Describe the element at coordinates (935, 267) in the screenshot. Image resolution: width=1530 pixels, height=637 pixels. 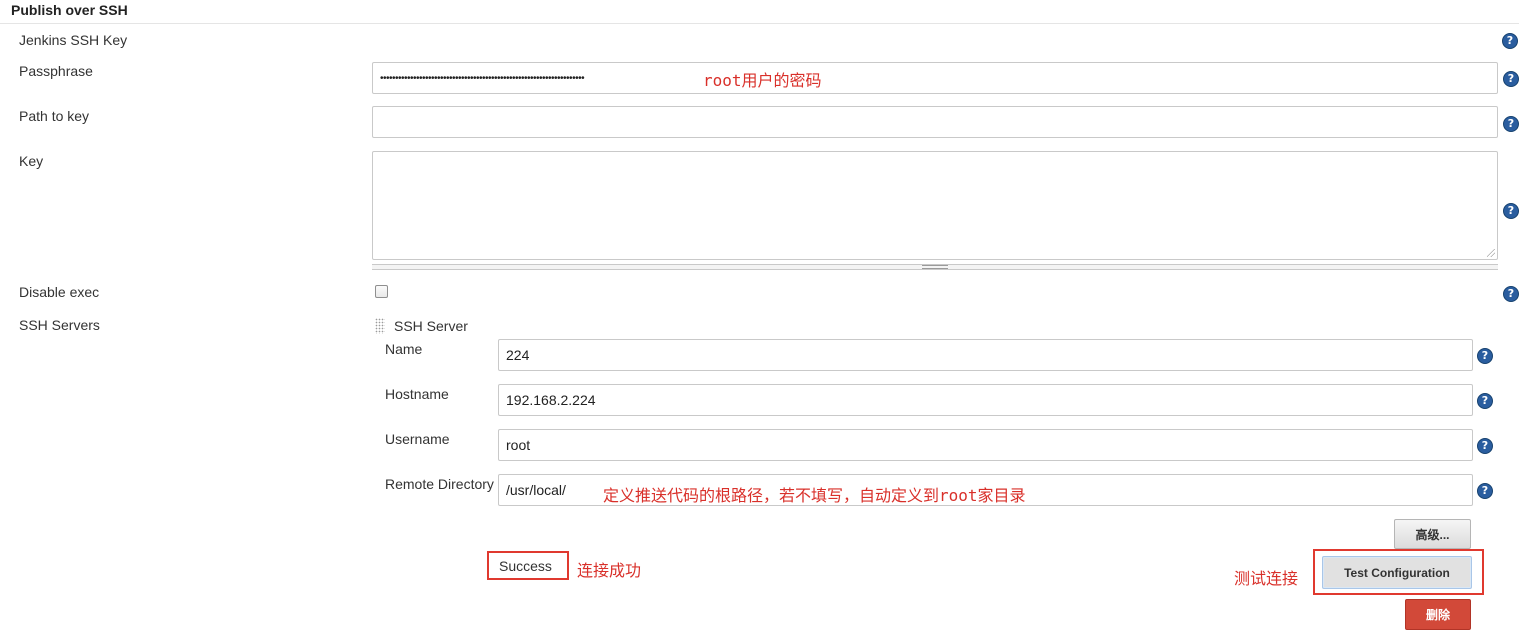
I see `resize-grip-icon` at that location.